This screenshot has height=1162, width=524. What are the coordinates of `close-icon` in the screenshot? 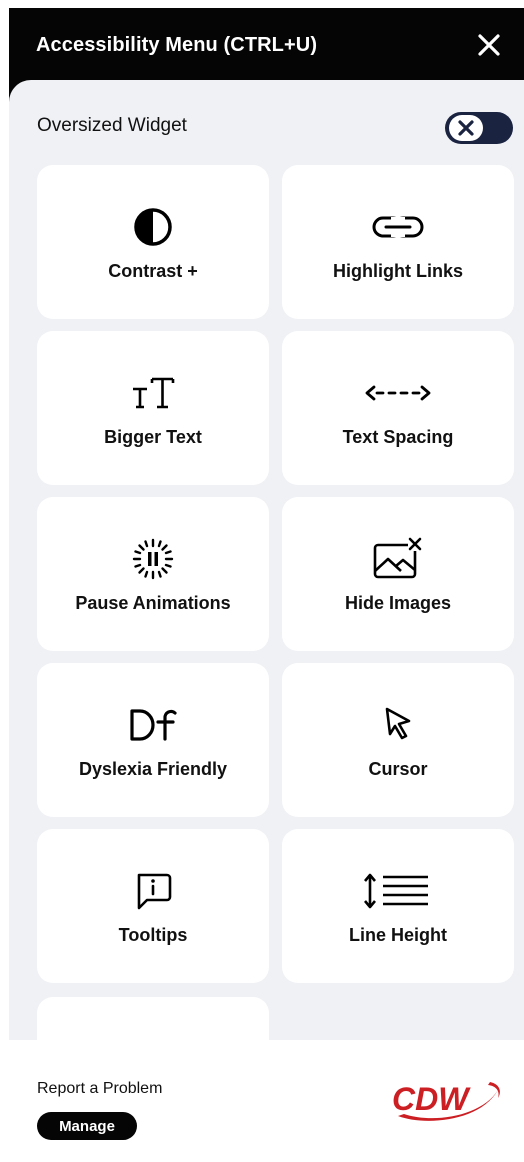 It's located at (489, 45).